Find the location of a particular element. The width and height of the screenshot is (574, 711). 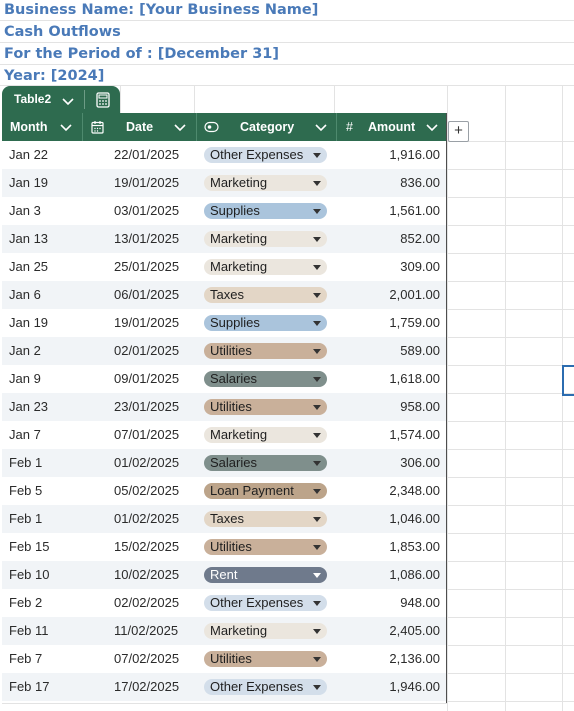

amount-cell: 852.00 is located at coordinates (420, 239).